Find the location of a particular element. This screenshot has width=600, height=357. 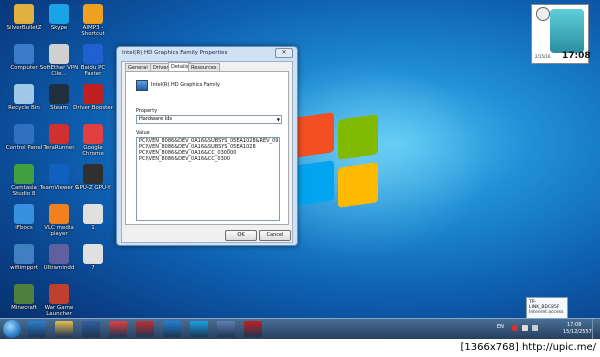

desktop-icon-label: iFbocs is located at coordinates (24, 228).